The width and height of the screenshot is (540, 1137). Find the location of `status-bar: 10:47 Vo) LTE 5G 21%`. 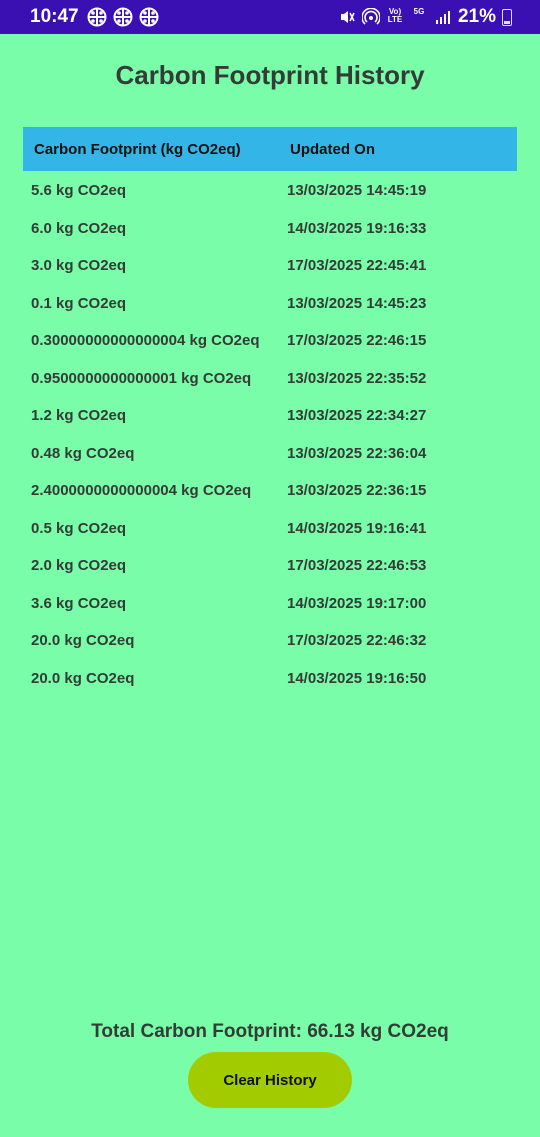

status-bar: 10:47 Vo) LTE 5G 21% is located at coordinates (270, 17).